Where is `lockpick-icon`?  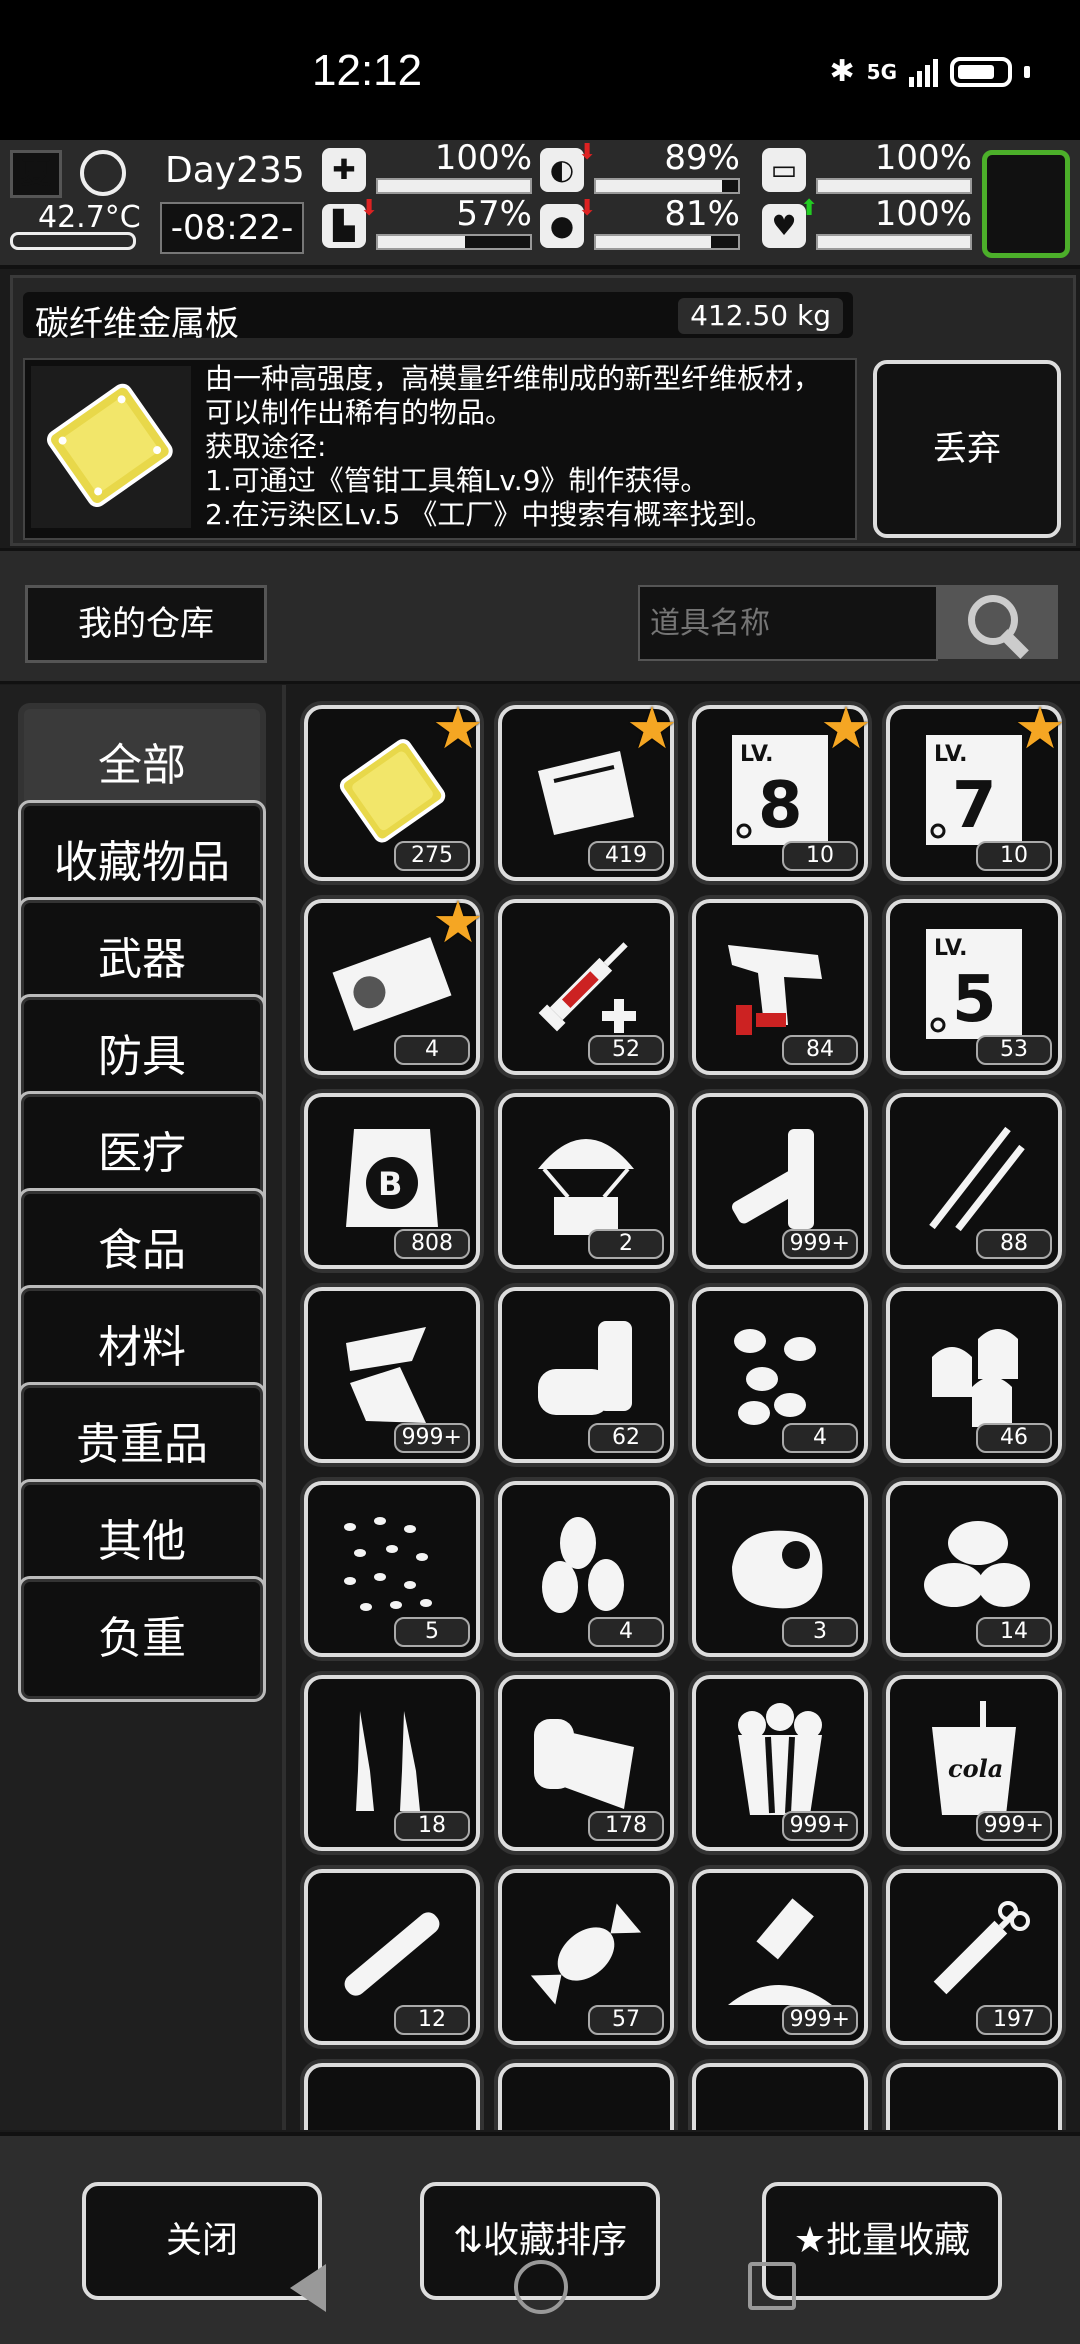
lockpick-icon is located at coordinates (974, 1178).